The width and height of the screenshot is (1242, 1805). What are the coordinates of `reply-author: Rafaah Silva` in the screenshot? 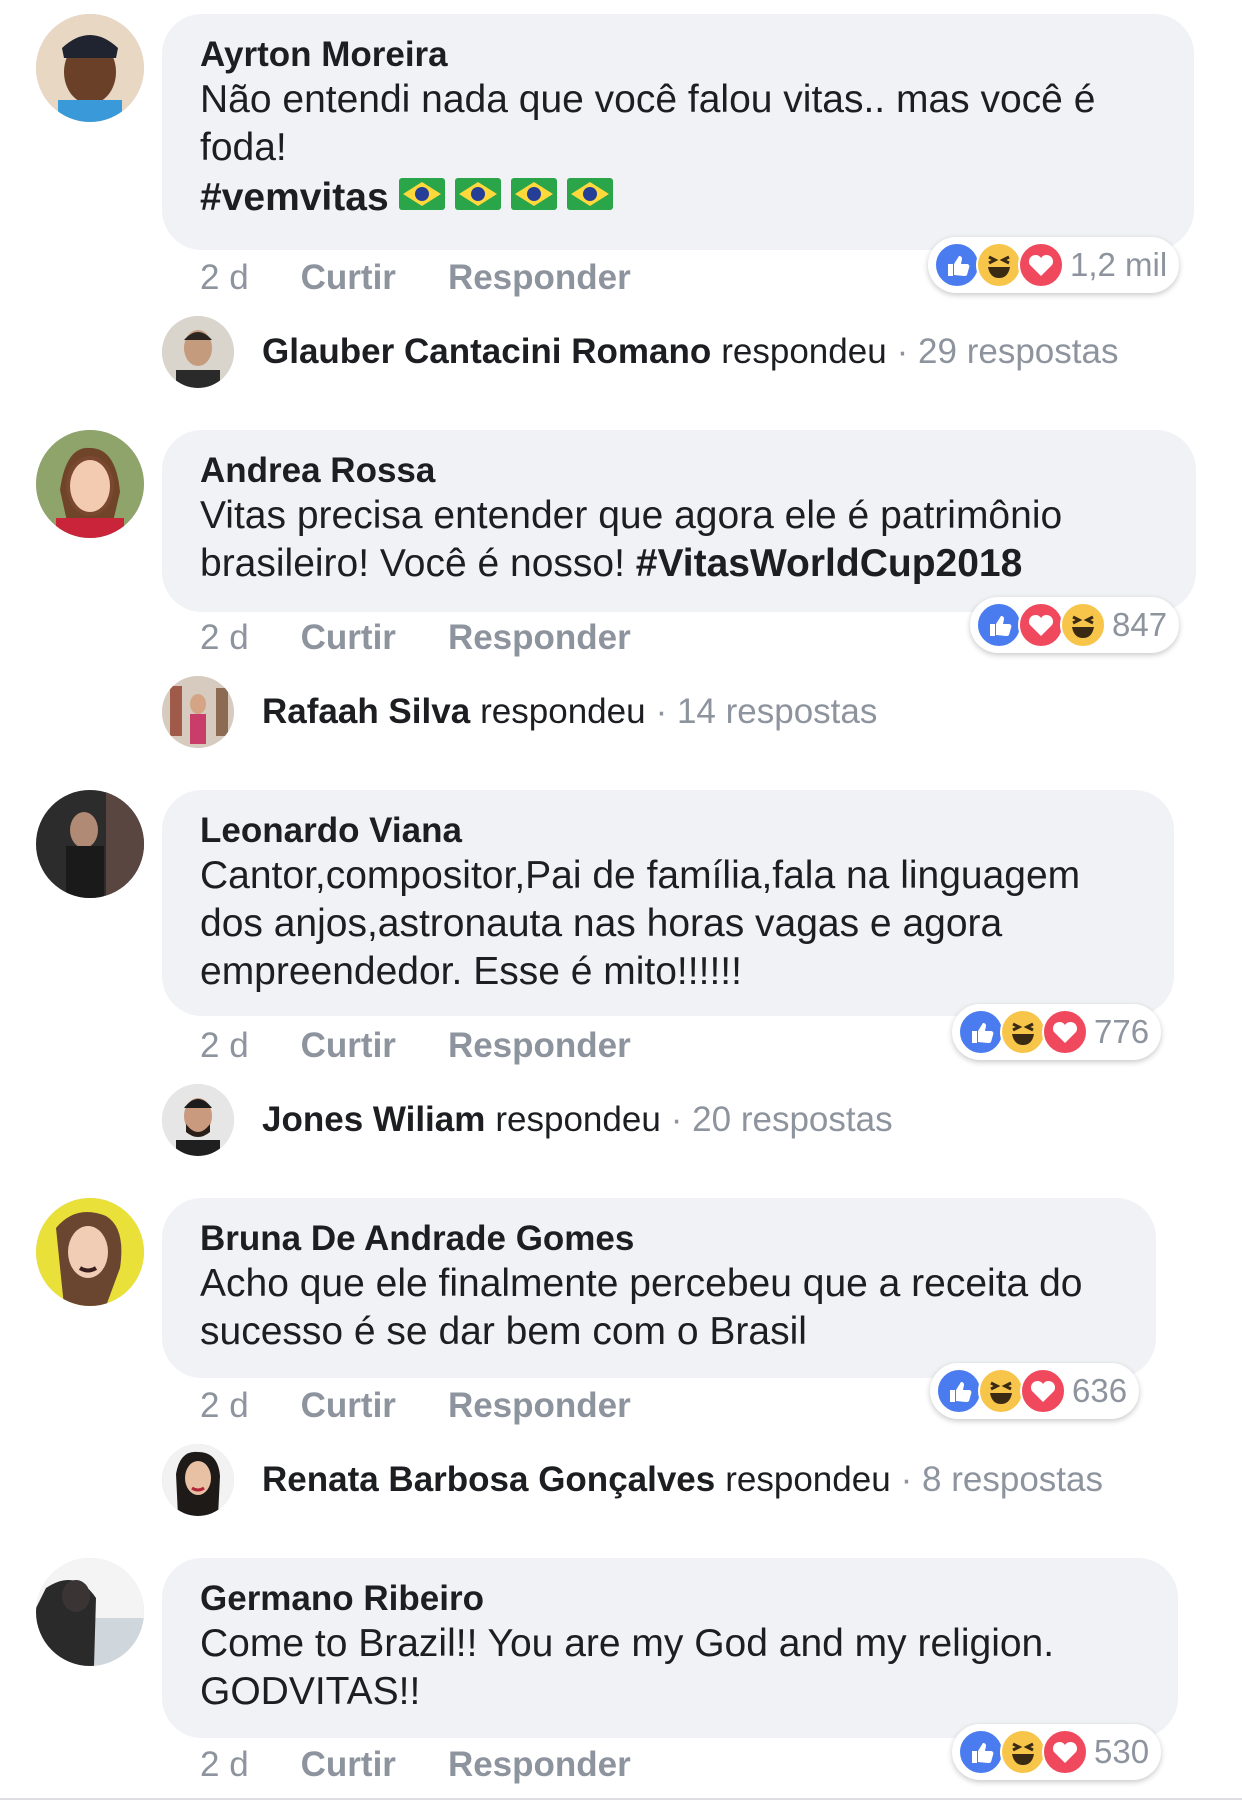 It's located at (366, 711).